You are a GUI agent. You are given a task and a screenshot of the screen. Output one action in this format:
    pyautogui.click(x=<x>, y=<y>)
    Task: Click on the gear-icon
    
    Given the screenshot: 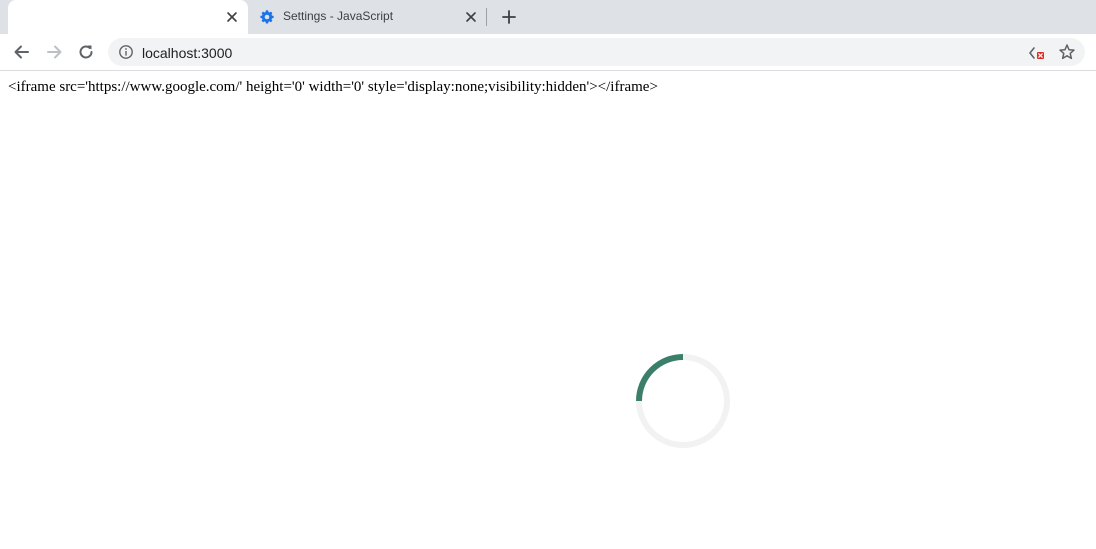 What is the action you would take?
    pyautogui.click(x=267, y=17)
    